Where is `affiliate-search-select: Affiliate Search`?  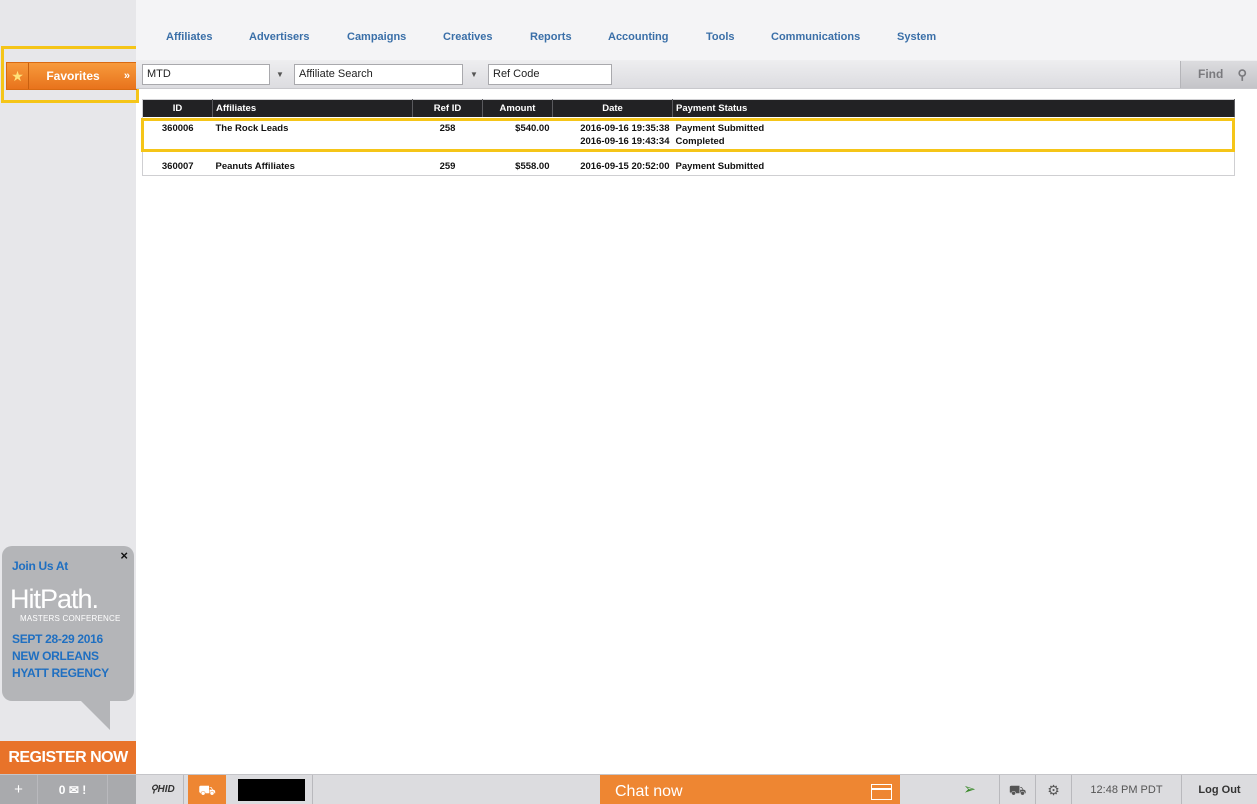 affiliate-search-select: Affiliate Search is located at coordinates (378, 74).